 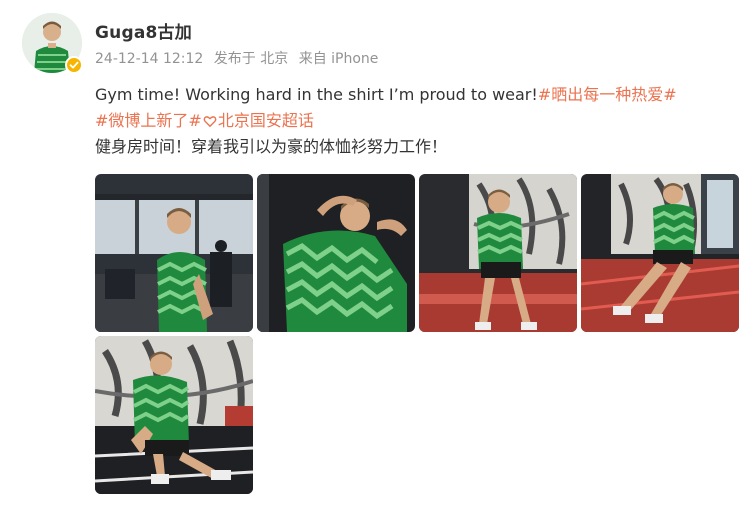 I want to click on post-text-cn: 健身房时间！穿着我引以为豪的体恤衫努力工作！, so click(x=271, y=146).